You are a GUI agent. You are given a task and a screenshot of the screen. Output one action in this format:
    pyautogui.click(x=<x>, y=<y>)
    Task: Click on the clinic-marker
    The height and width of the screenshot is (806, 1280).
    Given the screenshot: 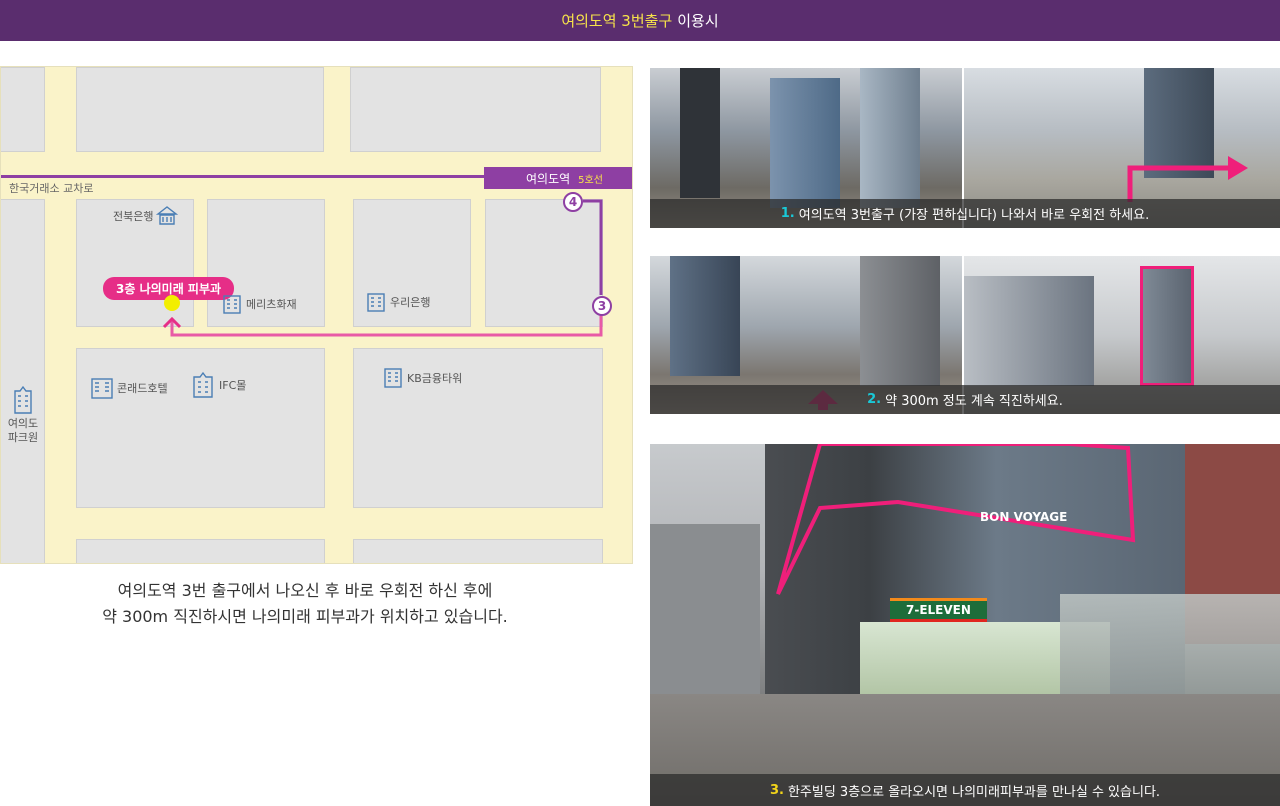 What is the action you would take?
    pyautogui.click(x=172, y=303)
    